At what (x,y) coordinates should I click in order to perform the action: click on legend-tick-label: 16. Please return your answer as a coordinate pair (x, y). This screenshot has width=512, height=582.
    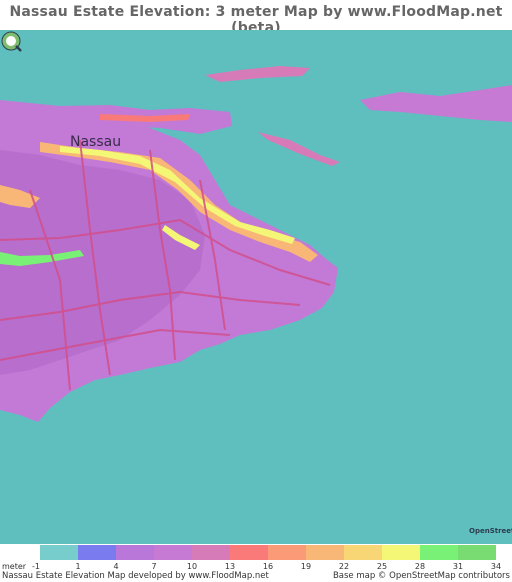
    Looking at the image, I should click on (268, 566).